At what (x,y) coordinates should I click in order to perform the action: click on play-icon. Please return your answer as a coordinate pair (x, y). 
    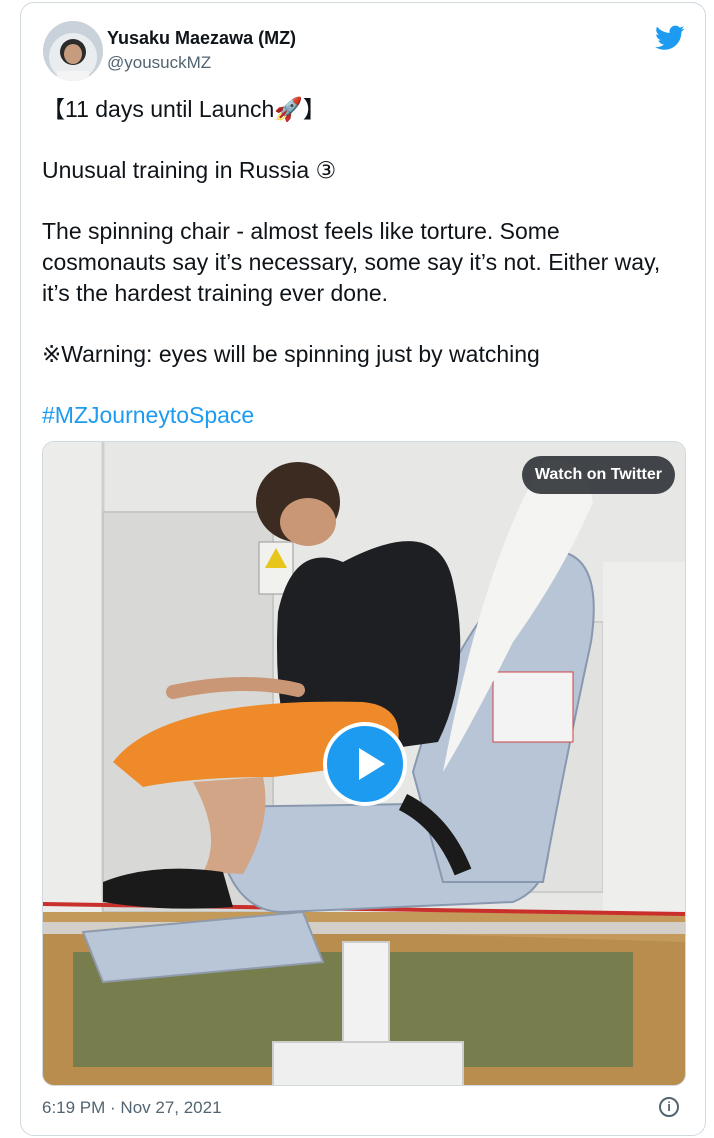
    Looking at the image, I should click on (365, 764).